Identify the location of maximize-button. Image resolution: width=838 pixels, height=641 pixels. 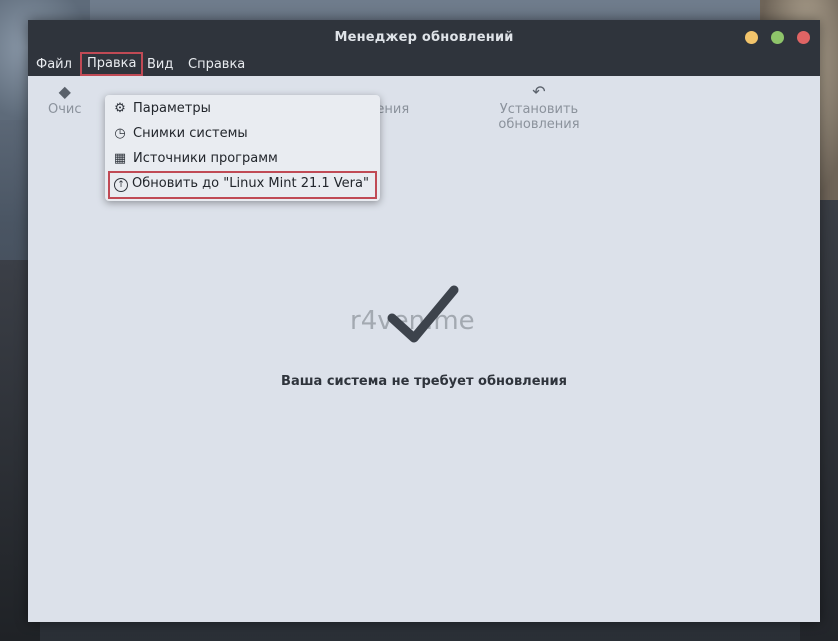
(777, 37).